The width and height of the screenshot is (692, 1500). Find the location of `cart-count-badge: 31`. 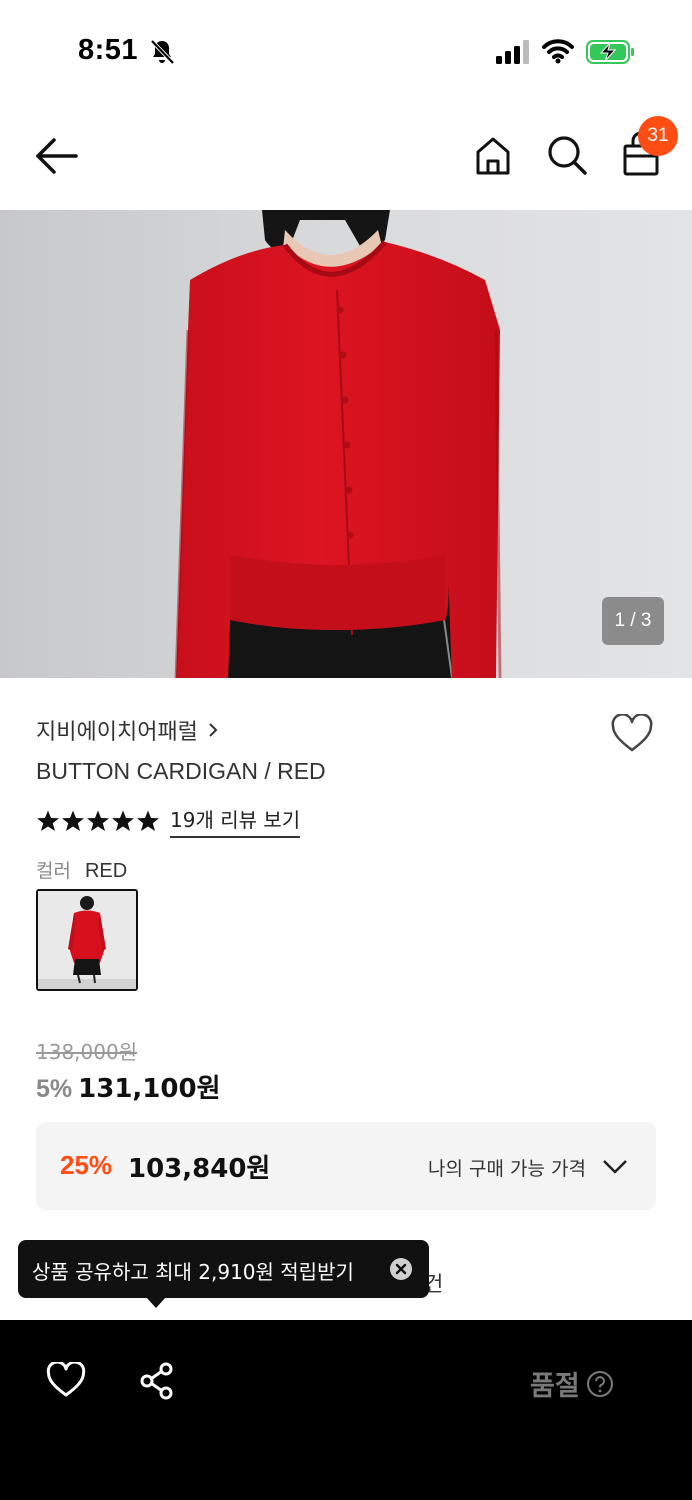

cart-count-badge: 31 is located at coordinates (658, 136).